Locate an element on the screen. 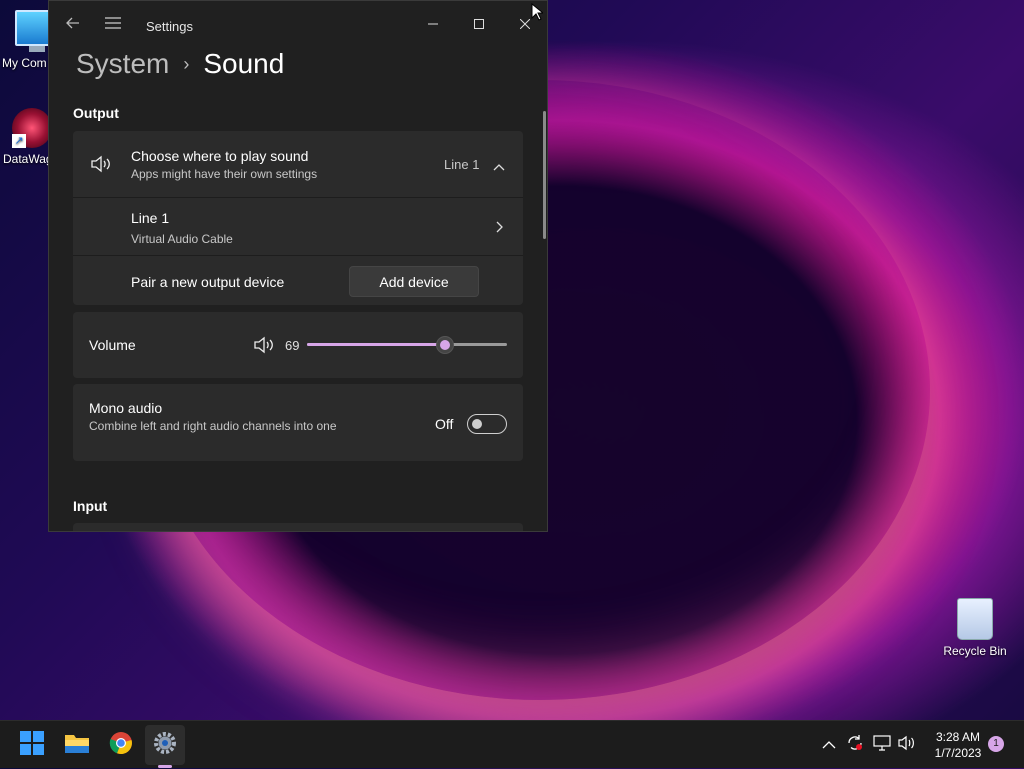 This screenshot has width=1024, height=769. taskbar-settings is located at coordinates (165, 745).